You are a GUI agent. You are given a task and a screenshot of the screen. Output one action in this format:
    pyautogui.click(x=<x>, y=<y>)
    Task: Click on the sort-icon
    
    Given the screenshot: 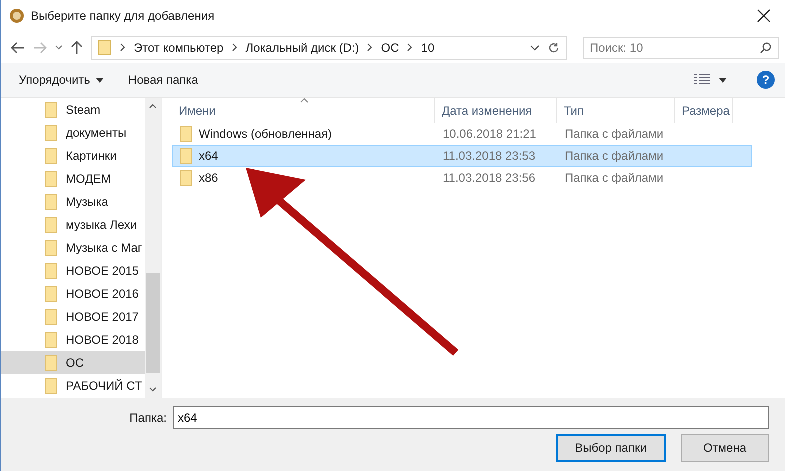 What is the action you would take?
    pyautogui.click(x=304, y=100)
    